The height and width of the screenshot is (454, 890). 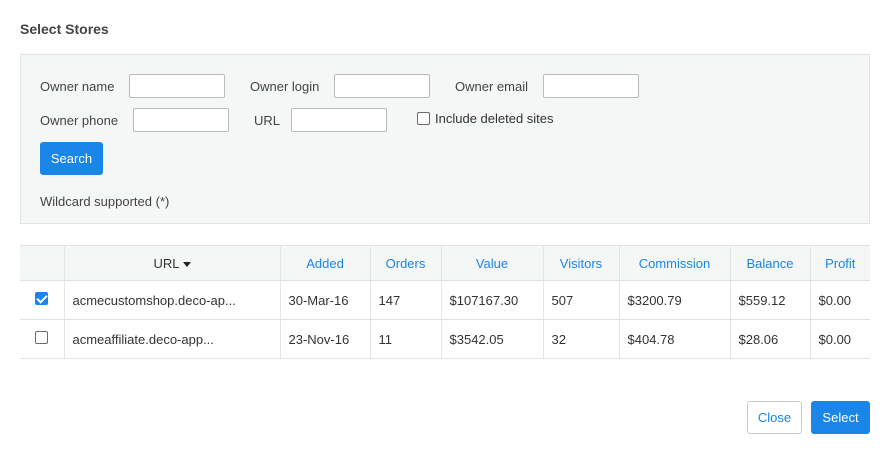 I want to click on include-deleted-toggle: Include deleted sites, so click(x=485, y=118).